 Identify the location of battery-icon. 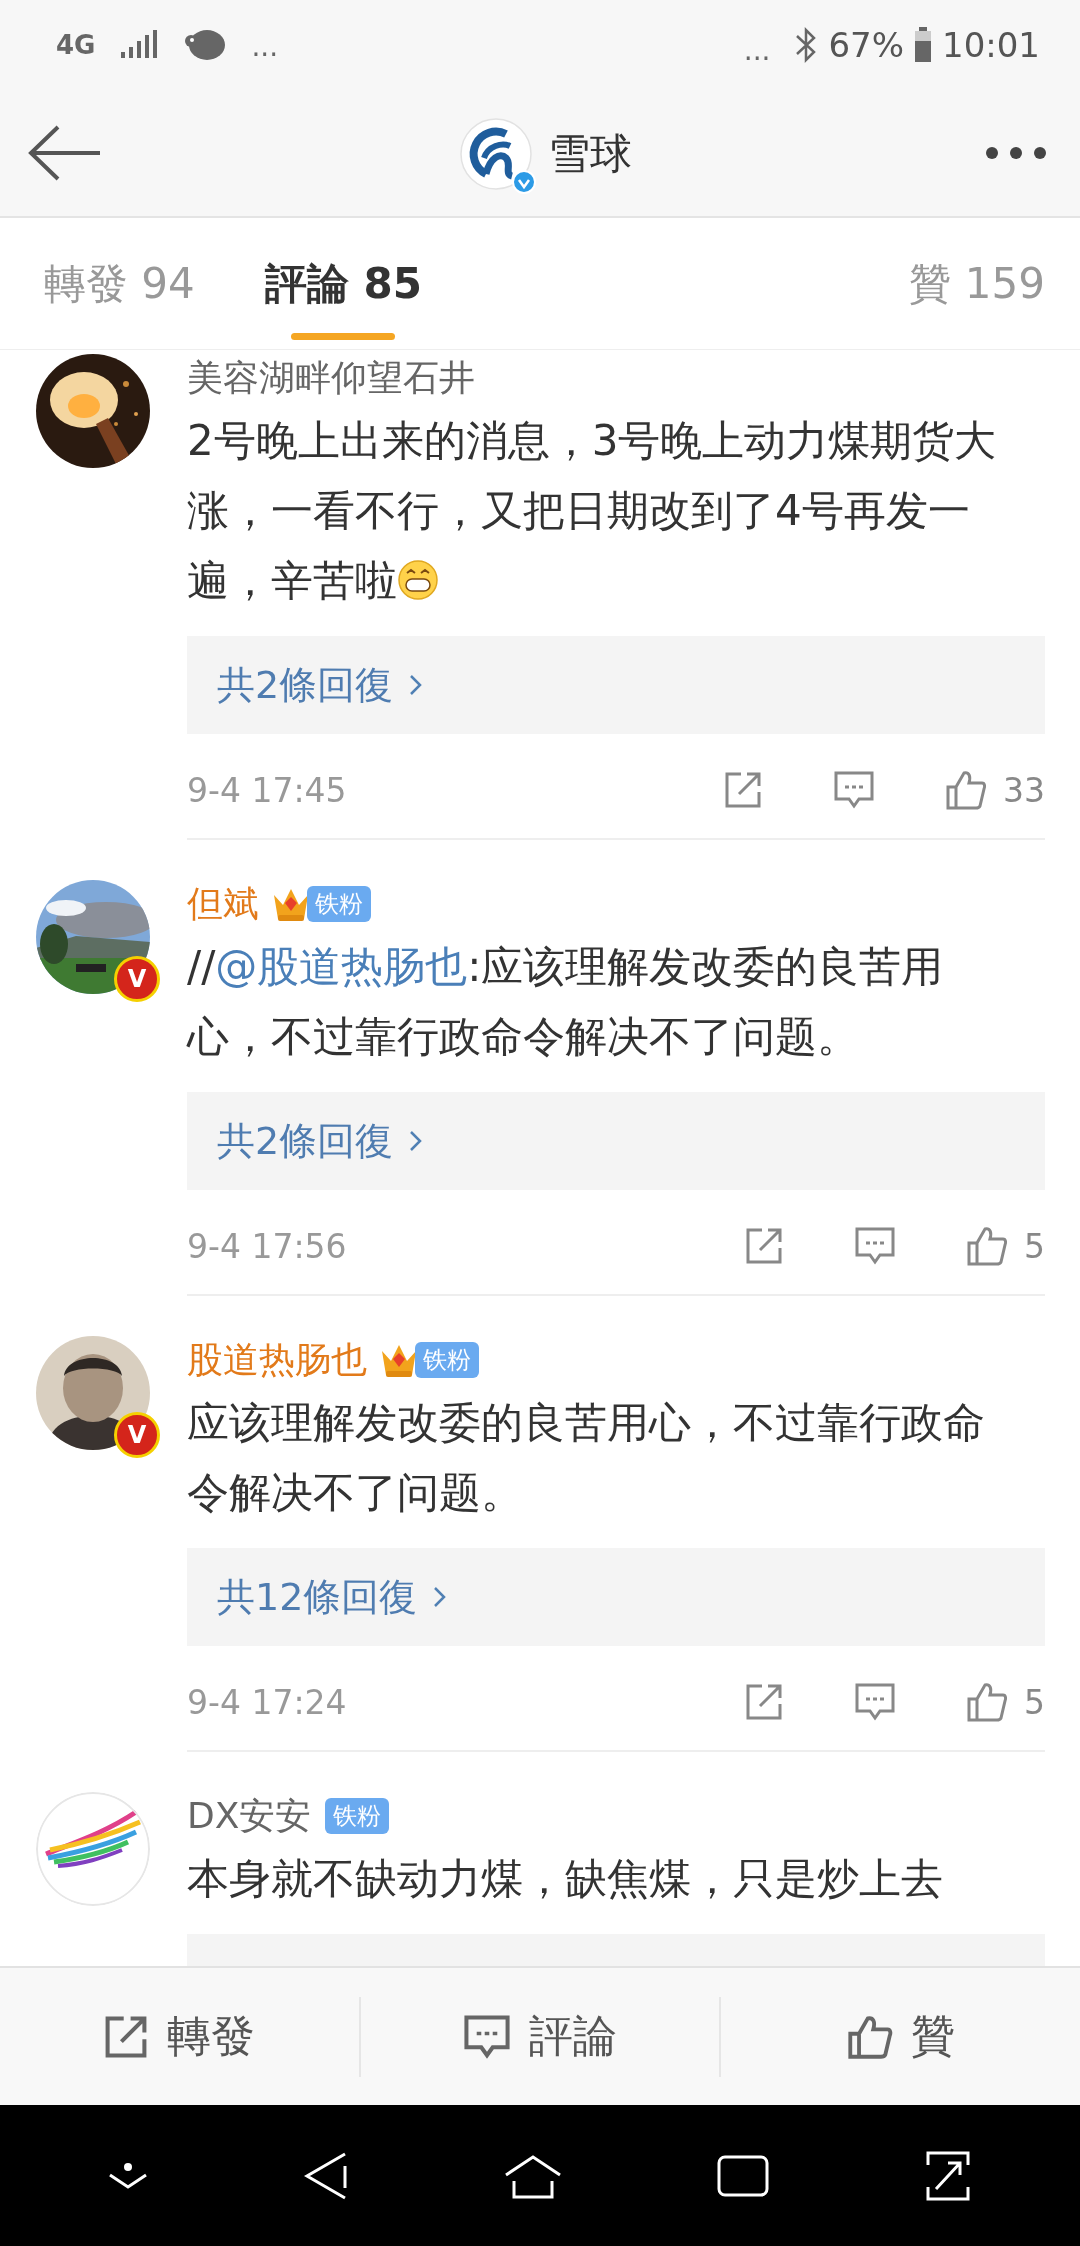
(923, 45).